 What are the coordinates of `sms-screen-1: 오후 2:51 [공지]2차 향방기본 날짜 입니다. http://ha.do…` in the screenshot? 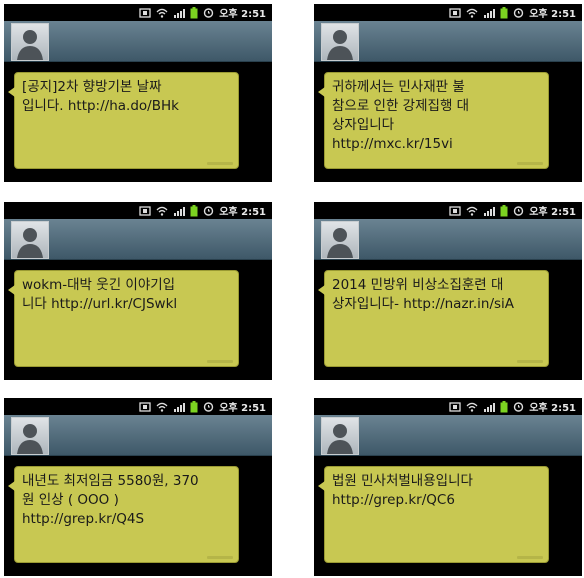 It's located at (138, 93).